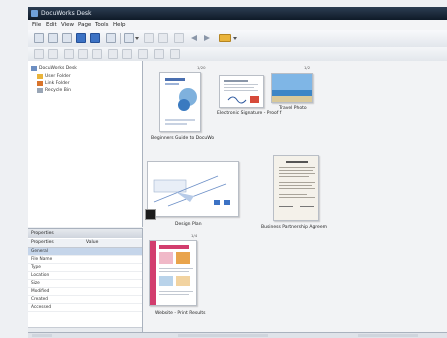 This screenshot has width=447, height=338. What do you see at coordinates (42, 243) in the screenshot?
I see `column-header-property: Properties` at bounding box center [42, 243].